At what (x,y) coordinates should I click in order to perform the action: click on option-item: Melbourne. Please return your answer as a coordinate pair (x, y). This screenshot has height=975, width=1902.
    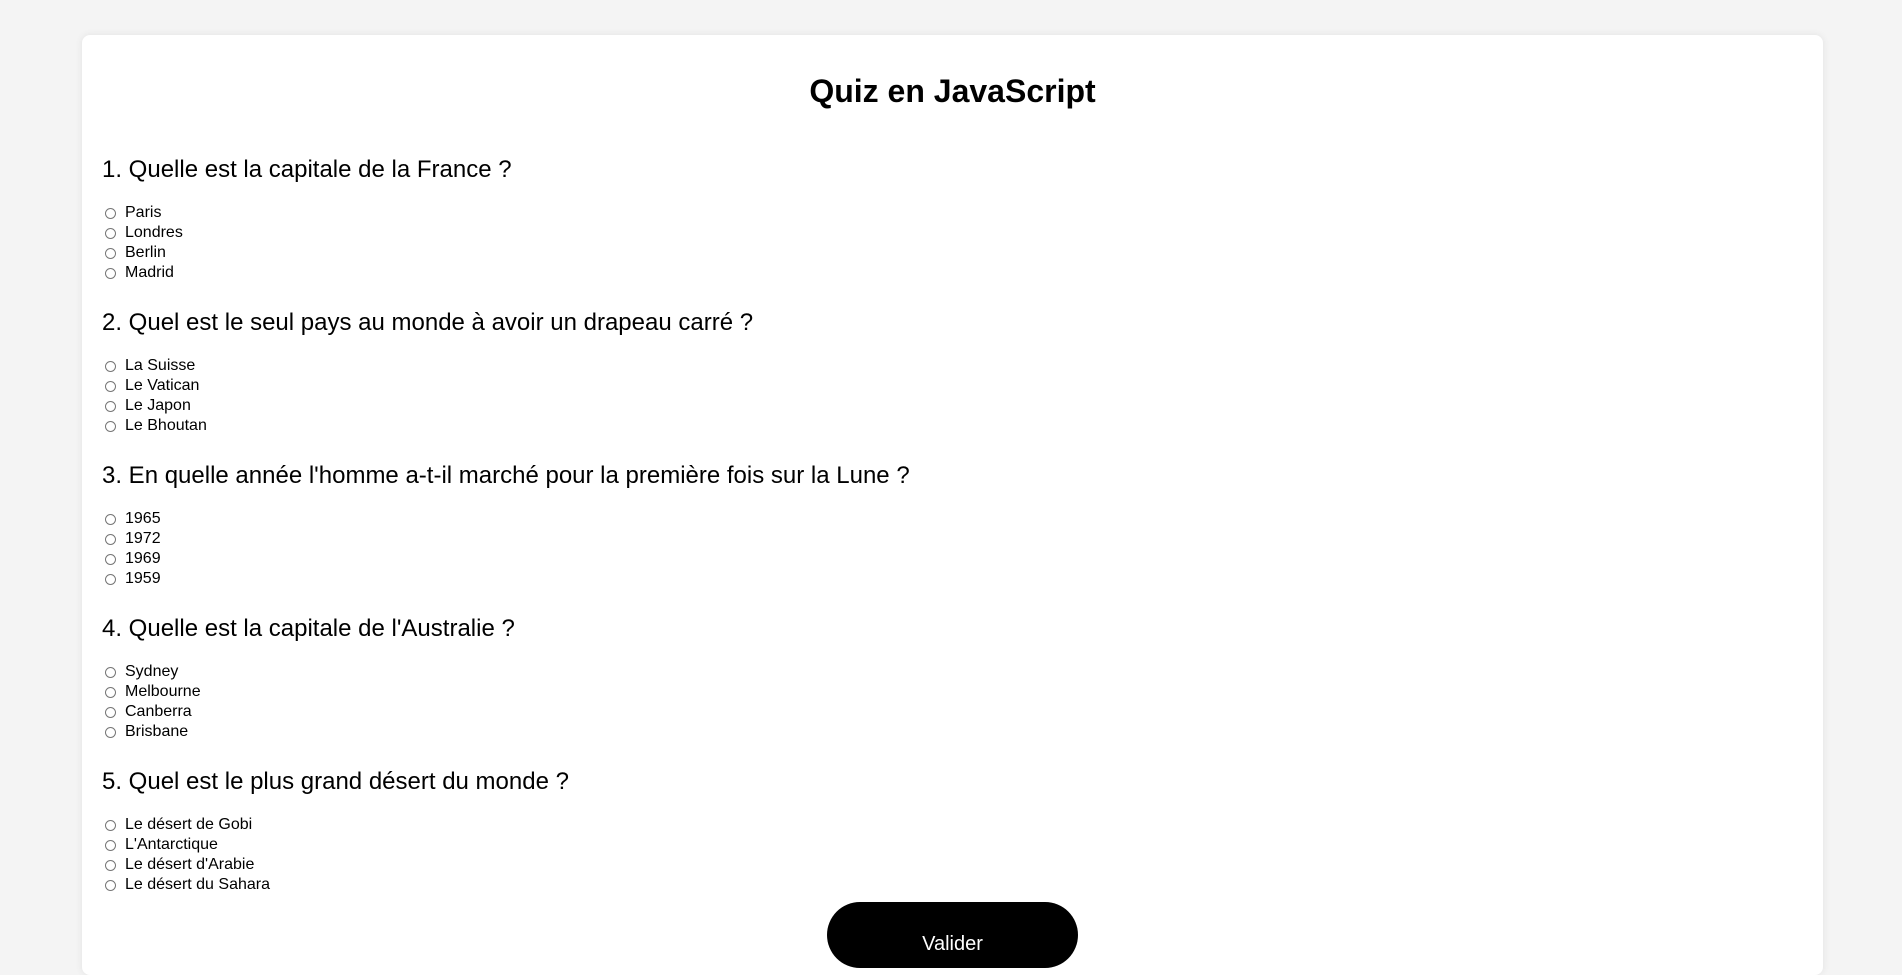
    Looking at the image, I should click on (153, 692).